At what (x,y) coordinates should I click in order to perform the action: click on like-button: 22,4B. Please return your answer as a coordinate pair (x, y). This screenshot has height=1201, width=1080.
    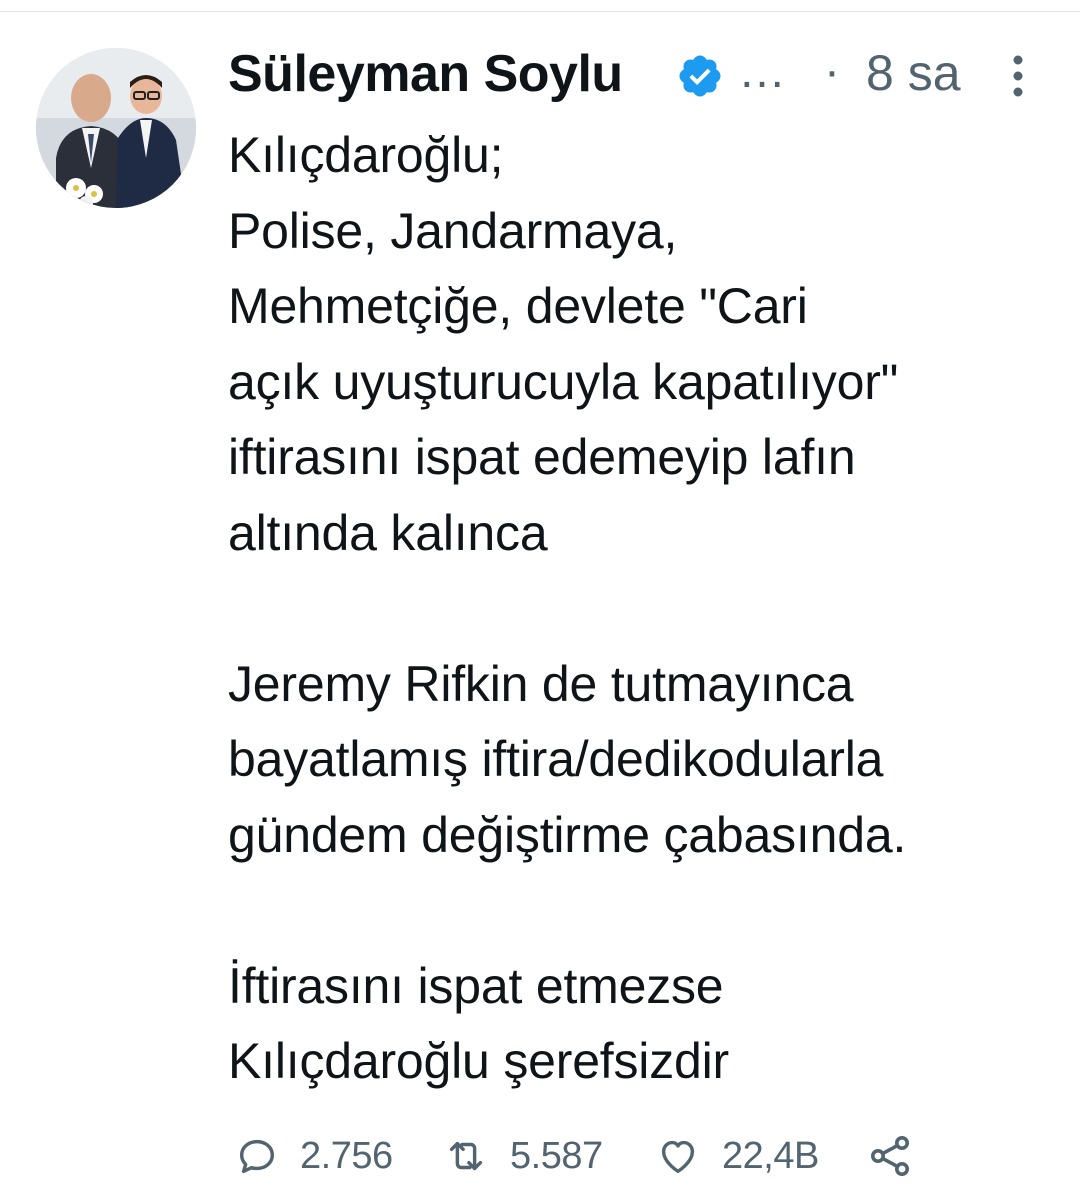
    Looking at the image, I should click on (736, 1156).